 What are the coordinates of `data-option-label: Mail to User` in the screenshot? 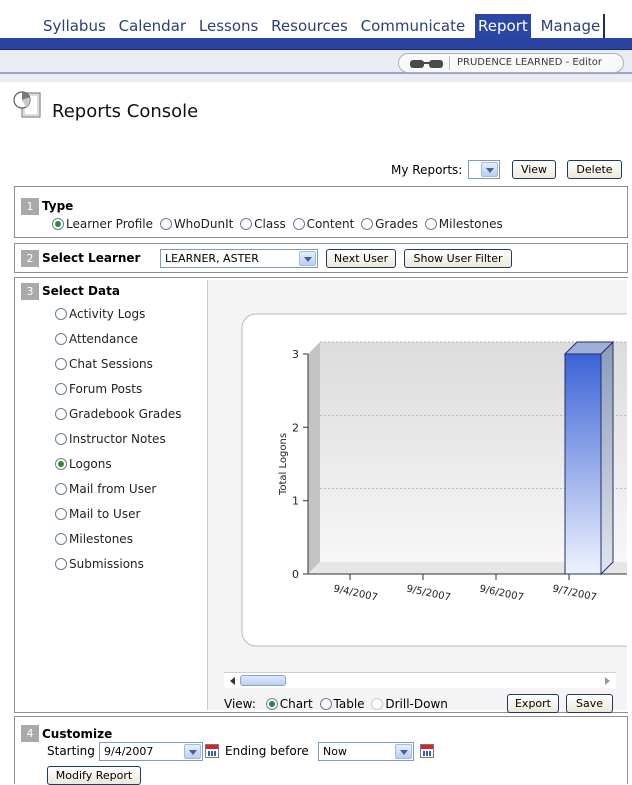 It's located at (105, 514).